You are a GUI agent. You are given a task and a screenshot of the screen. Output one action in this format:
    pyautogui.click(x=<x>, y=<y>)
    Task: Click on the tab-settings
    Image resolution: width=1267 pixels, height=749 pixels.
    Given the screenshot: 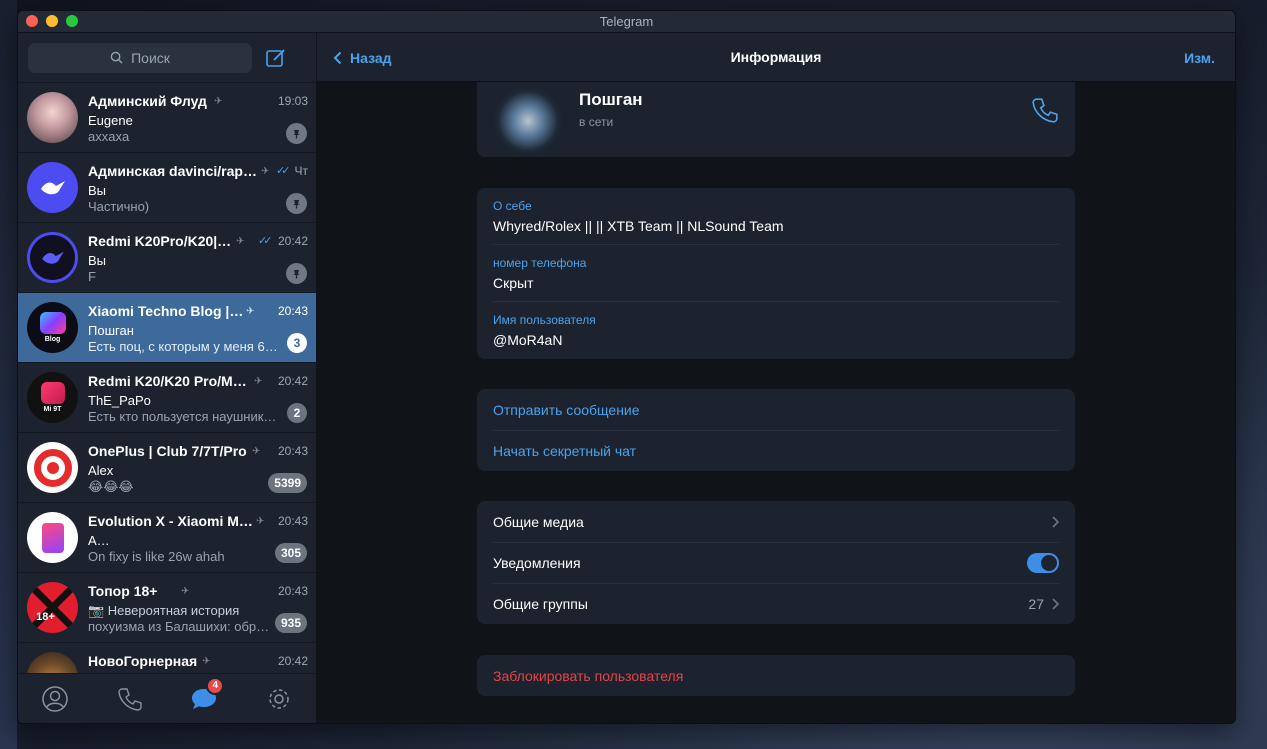 What is the action you would take?
    pyautogui.click(x=279, y=699)
    